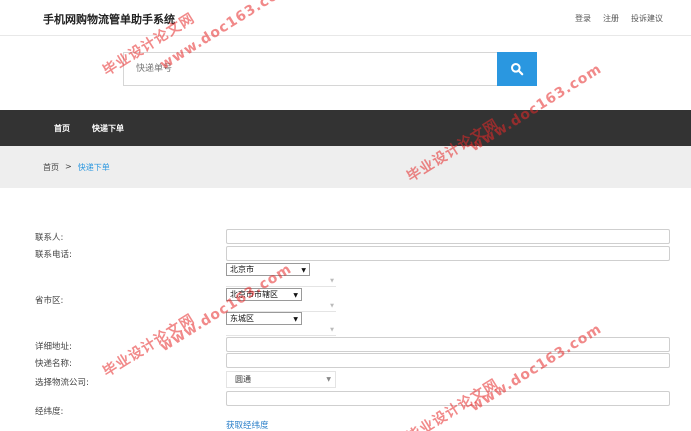 Image resolution: width=691 pixels, height=431 pixels. Describe the element at coordinates (281, 331) in the screenshot. I see `district-placeholder-select: ▼` at that location.